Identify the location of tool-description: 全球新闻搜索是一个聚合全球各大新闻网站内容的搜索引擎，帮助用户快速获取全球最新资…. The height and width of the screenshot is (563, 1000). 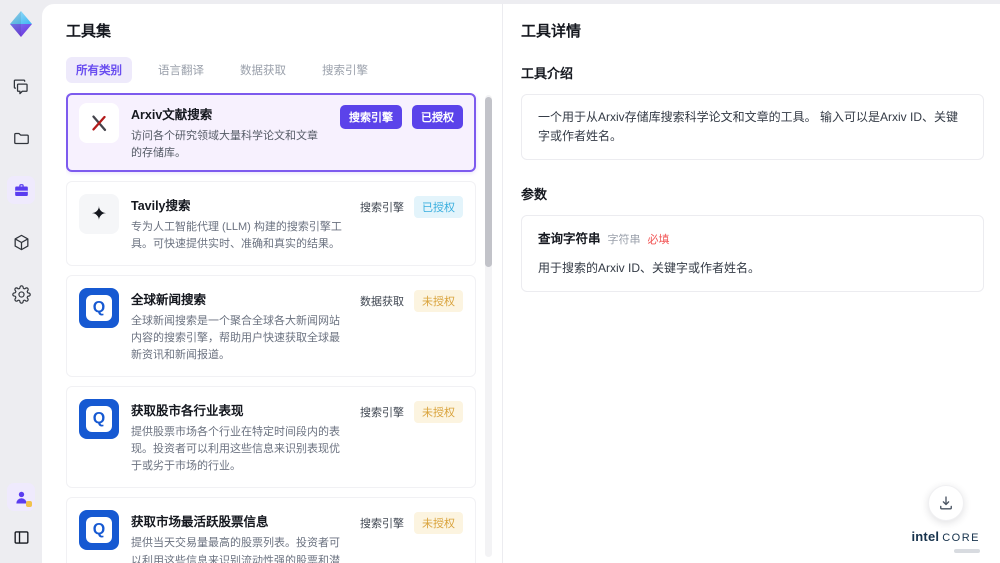
(235, 338).